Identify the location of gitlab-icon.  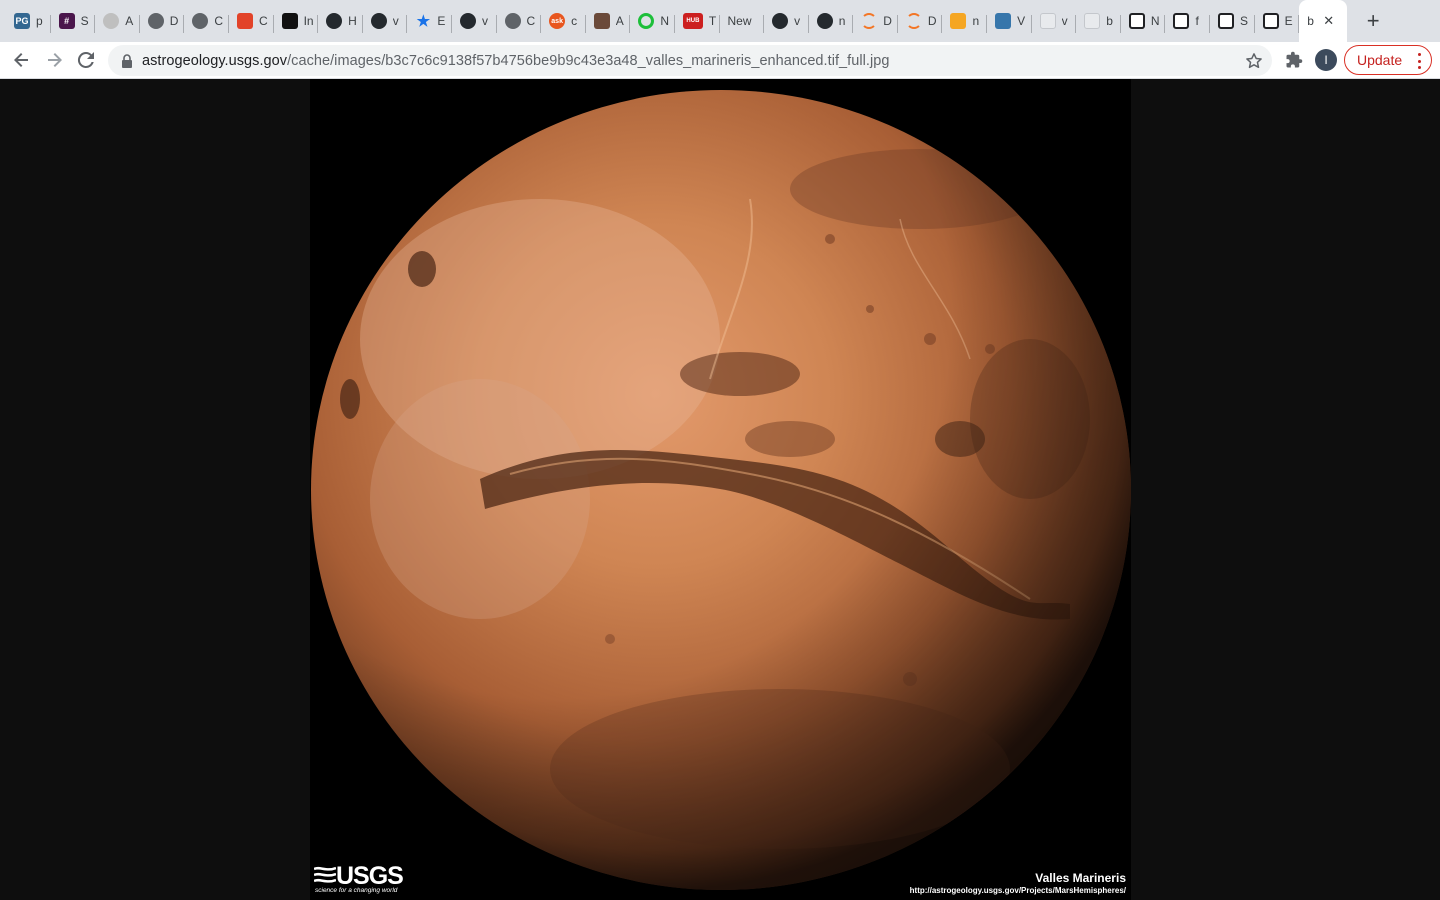
(244, 21).